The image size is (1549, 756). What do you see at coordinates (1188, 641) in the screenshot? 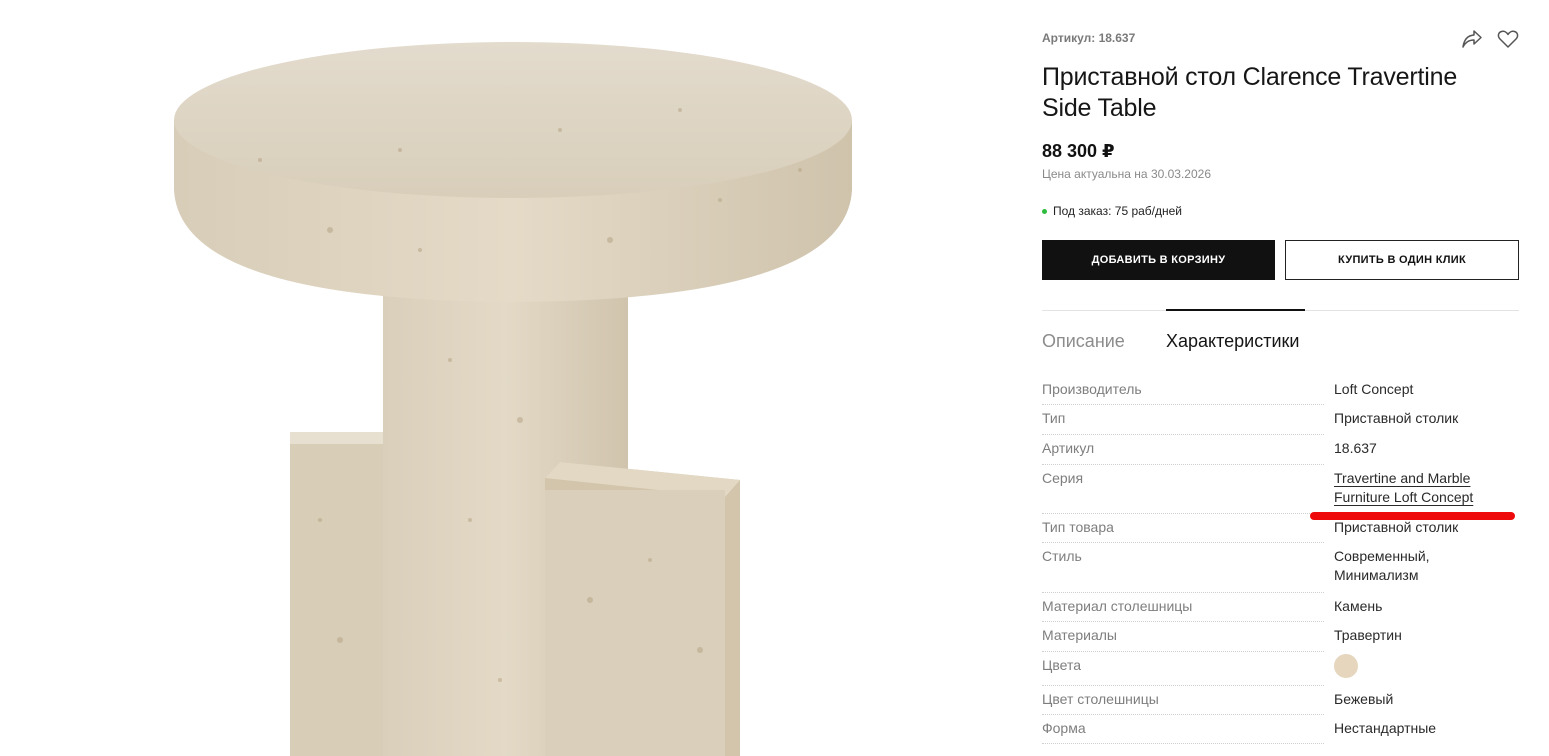
I see `spec-label: Материалы` at bounding box center [1188, 641].